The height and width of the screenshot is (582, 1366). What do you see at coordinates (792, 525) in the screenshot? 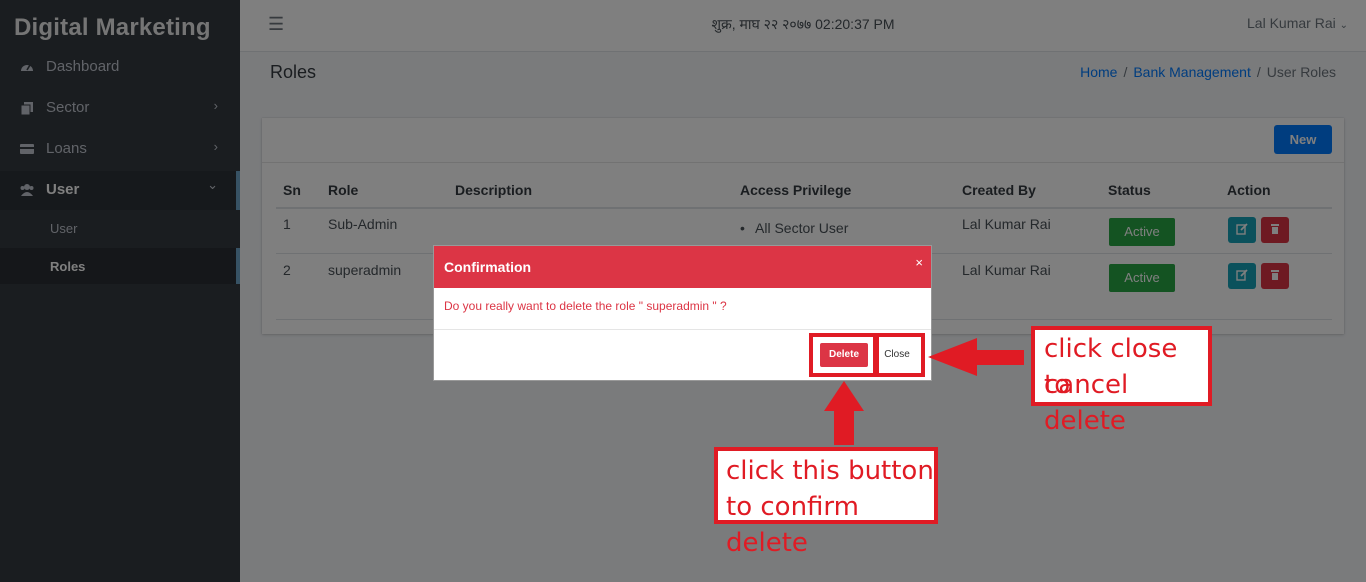
I see `delete-annotation-line-2: to confirm delete` at bounding box center [792, 525].